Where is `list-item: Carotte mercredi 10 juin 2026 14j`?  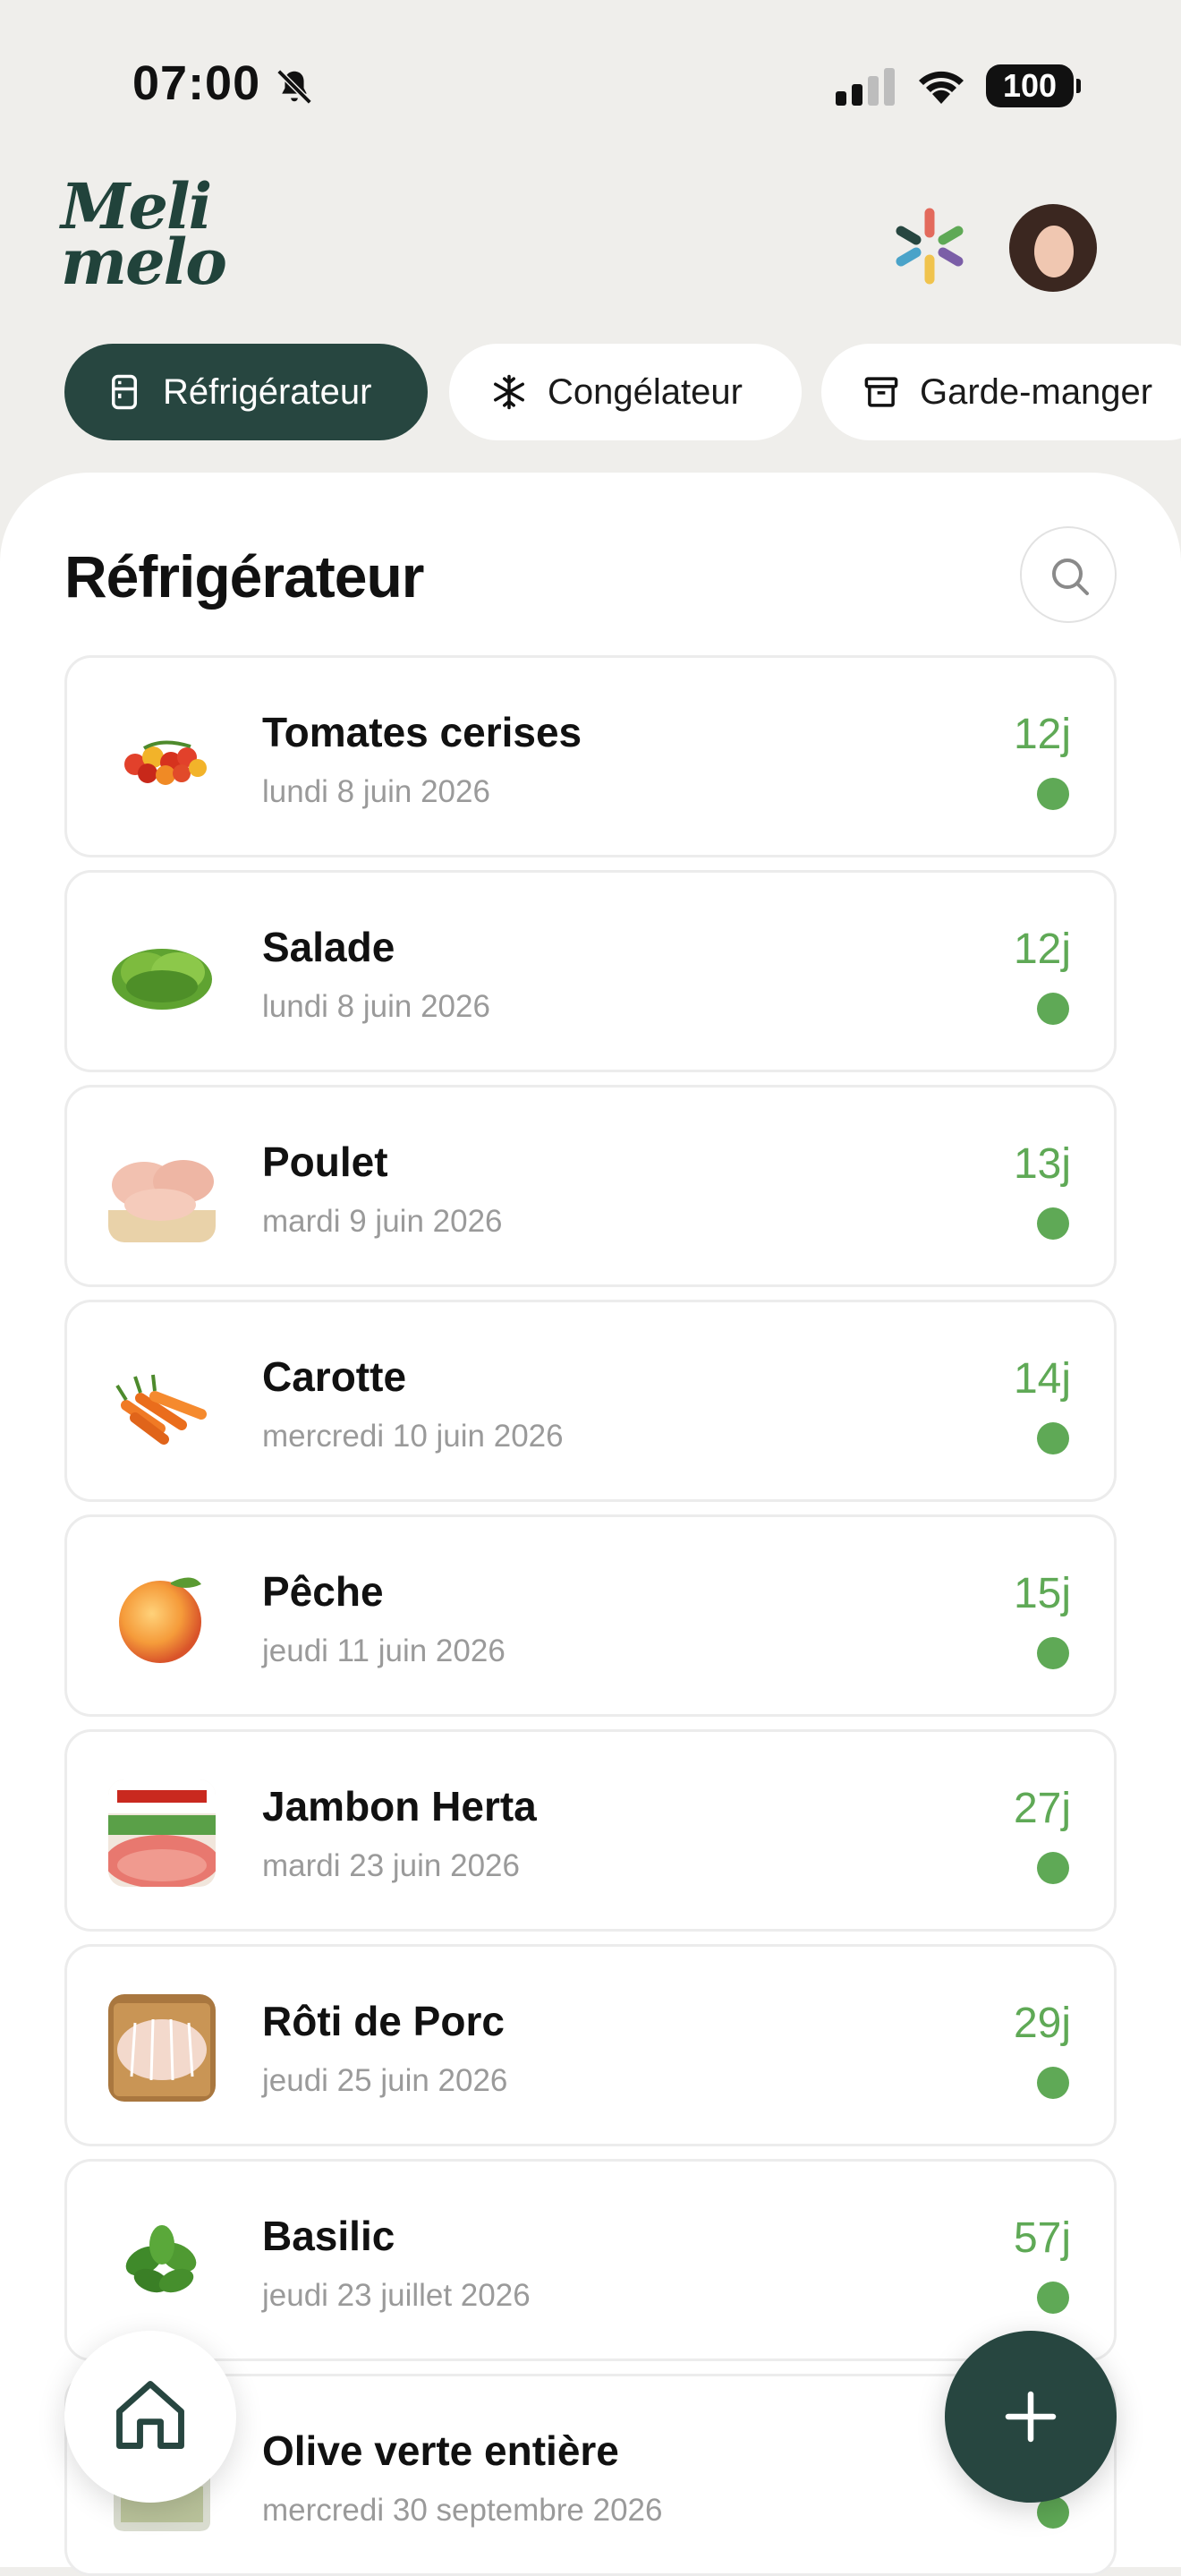 list-item: Carotte mercredi 10 juin 2026 14j is located at coordinates (590, 1401).